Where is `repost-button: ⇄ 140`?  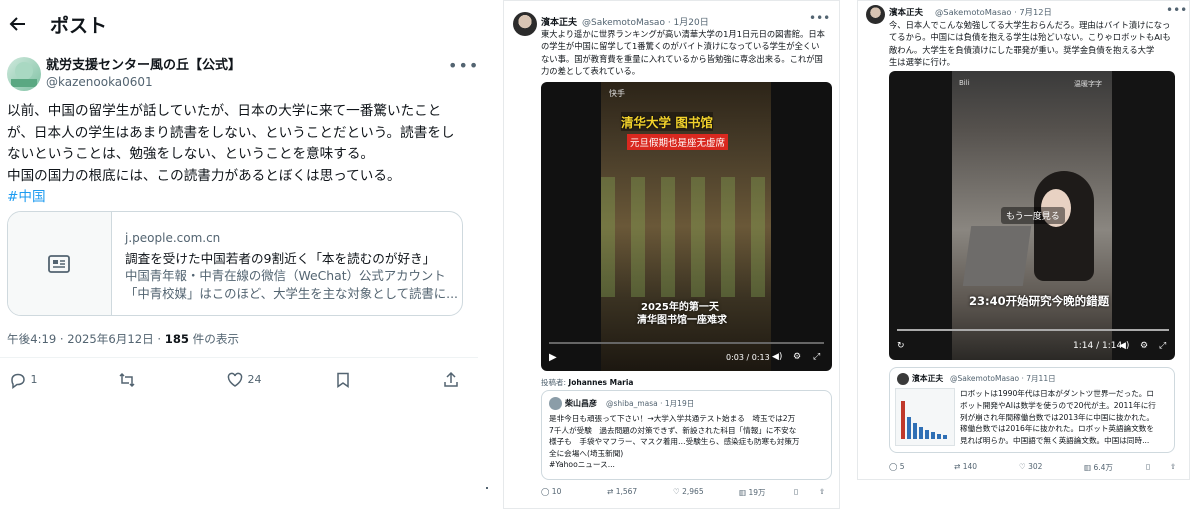 repost-button: ⇄ 140 is located at coordinates (965, 466).